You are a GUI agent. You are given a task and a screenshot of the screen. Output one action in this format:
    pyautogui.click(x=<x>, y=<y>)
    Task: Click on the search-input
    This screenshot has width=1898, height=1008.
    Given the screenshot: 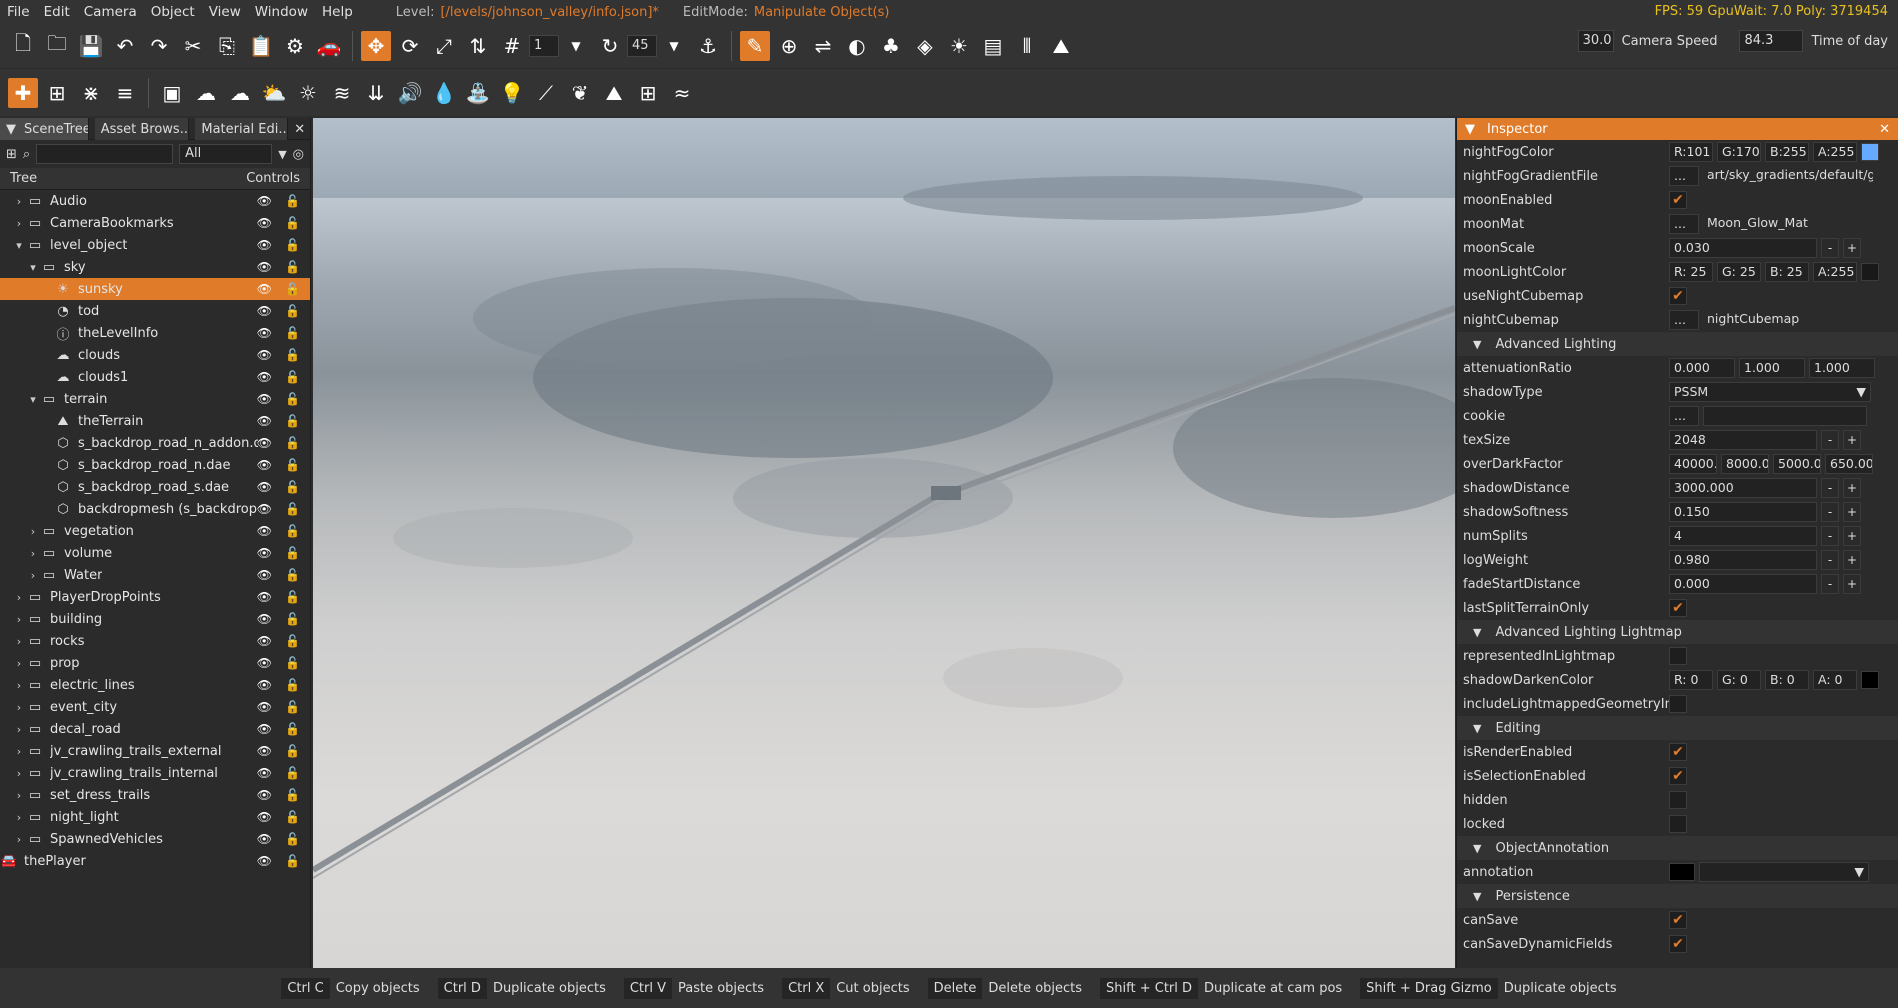 What is the action you would take?
    pyautogui.click(x=105, y=154)
    